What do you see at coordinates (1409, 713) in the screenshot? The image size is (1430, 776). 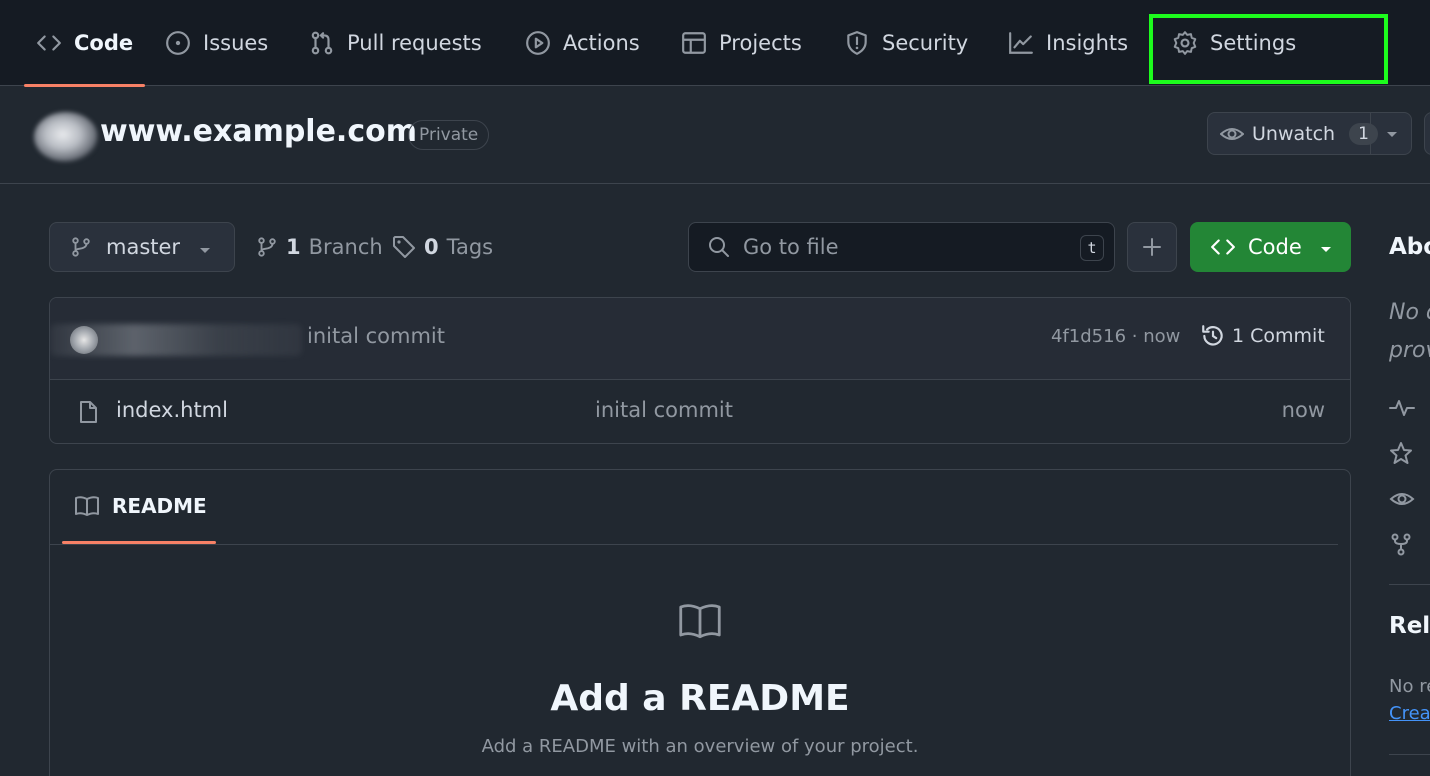 I see `create-release-link: Crea` at bounding box center [1409, 713].